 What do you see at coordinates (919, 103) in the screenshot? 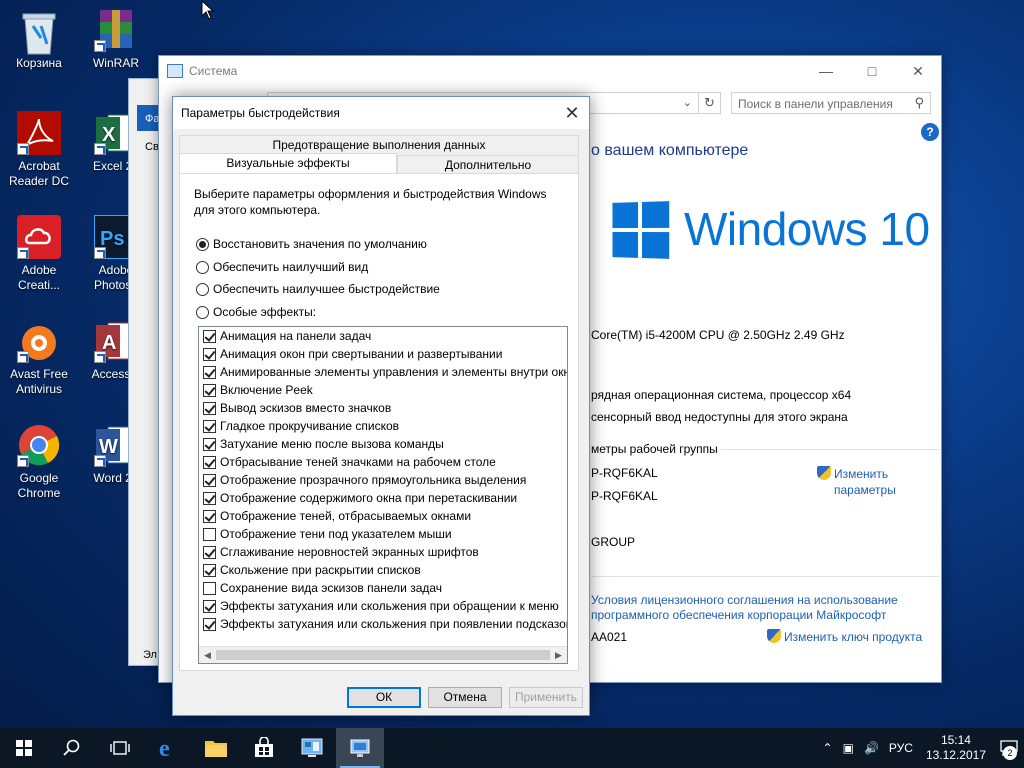
I see `search-icon: ⚲` at bounding box center [919, 103].